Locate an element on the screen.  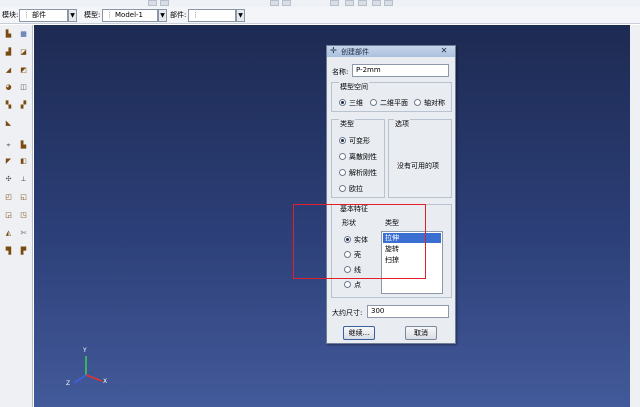
close-icon: ✕ is located at coordinates (444, 51).